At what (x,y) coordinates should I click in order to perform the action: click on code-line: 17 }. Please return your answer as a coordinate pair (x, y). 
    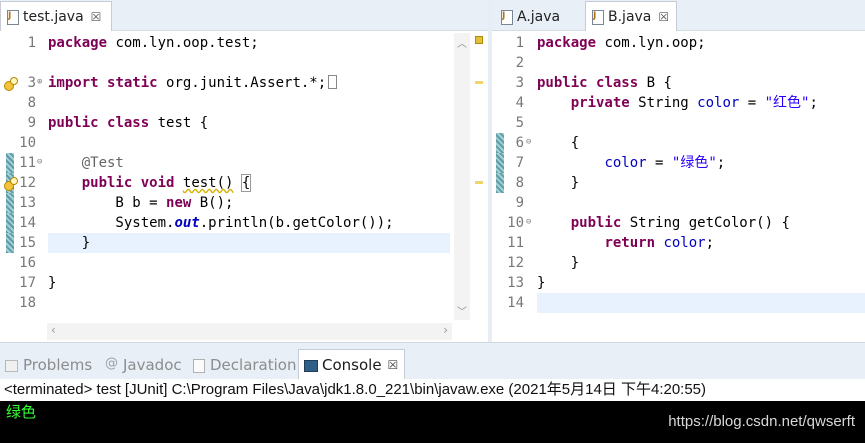
    Looking at the image, I should click on (244, 283).